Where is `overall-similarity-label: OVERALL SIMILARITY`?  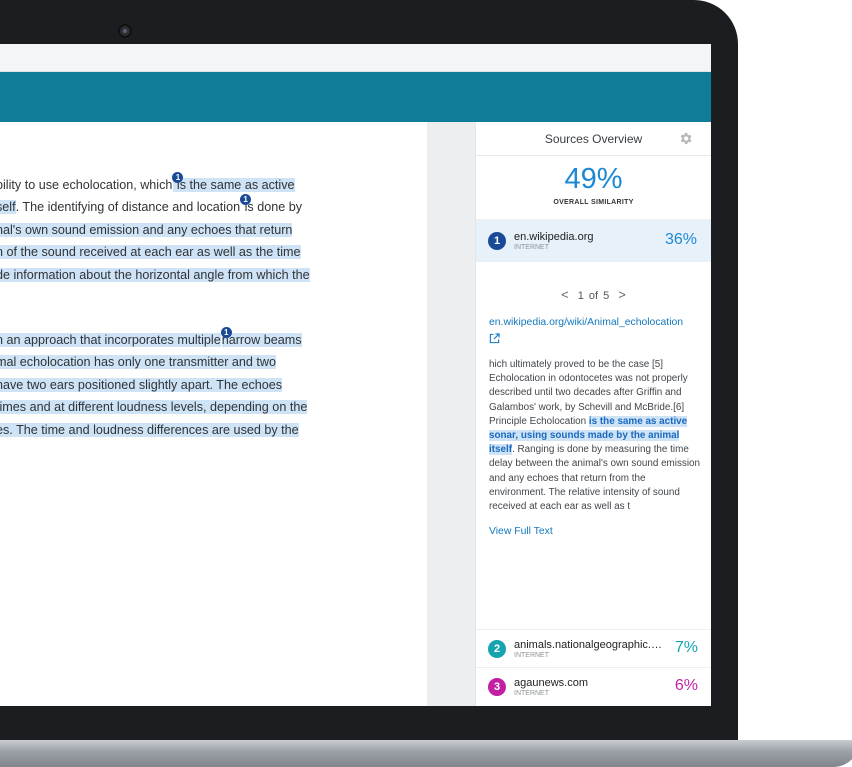
overall-similarity-label: OVERALL SIMILARITY is located at coordinates (593, 202).